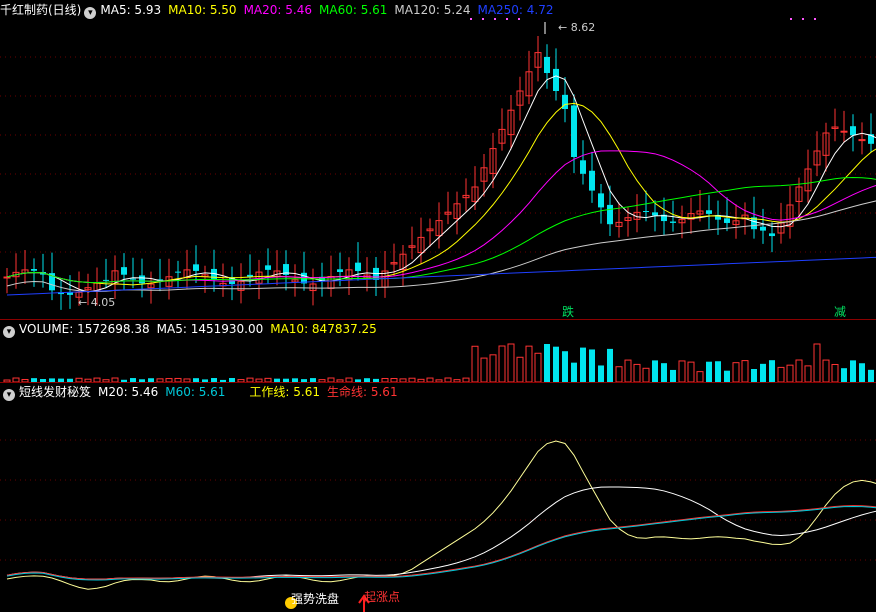  I want to click on work-line-label: 工作线: 5.61, so click(284, 392).